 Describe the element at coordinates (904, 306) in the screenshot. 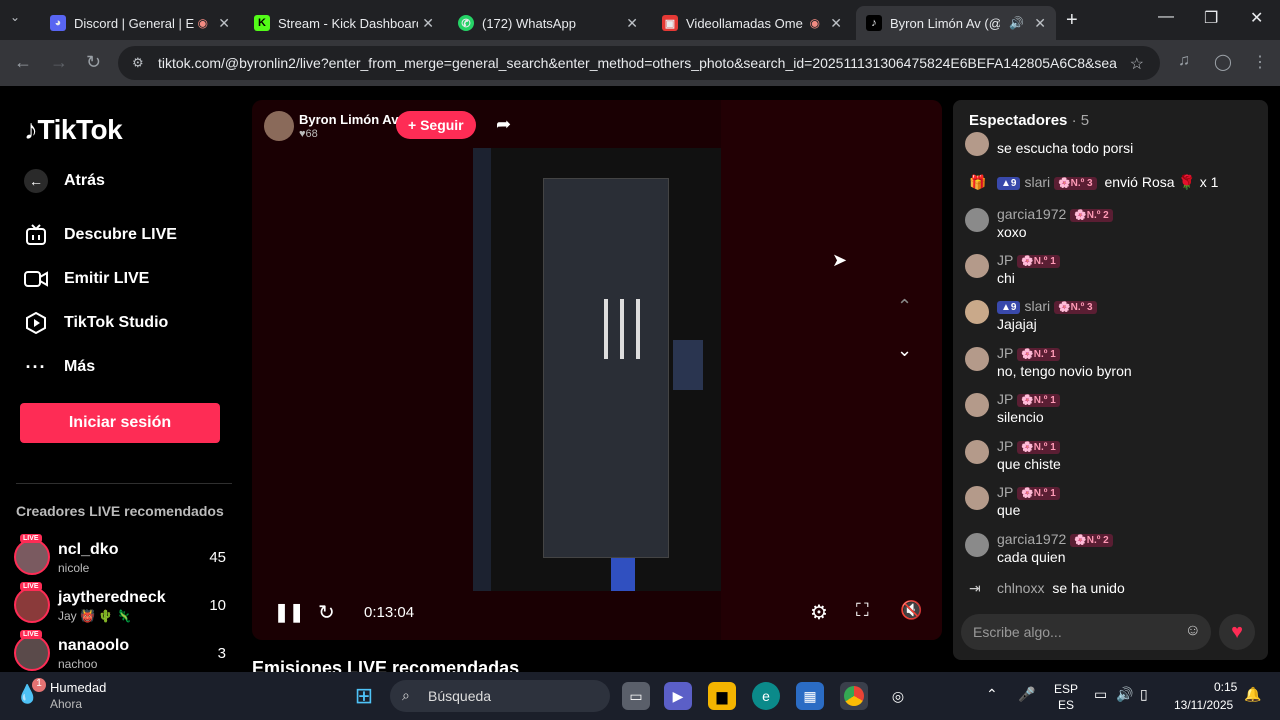

I see `chevron-up-icon: ⌃` at that location.